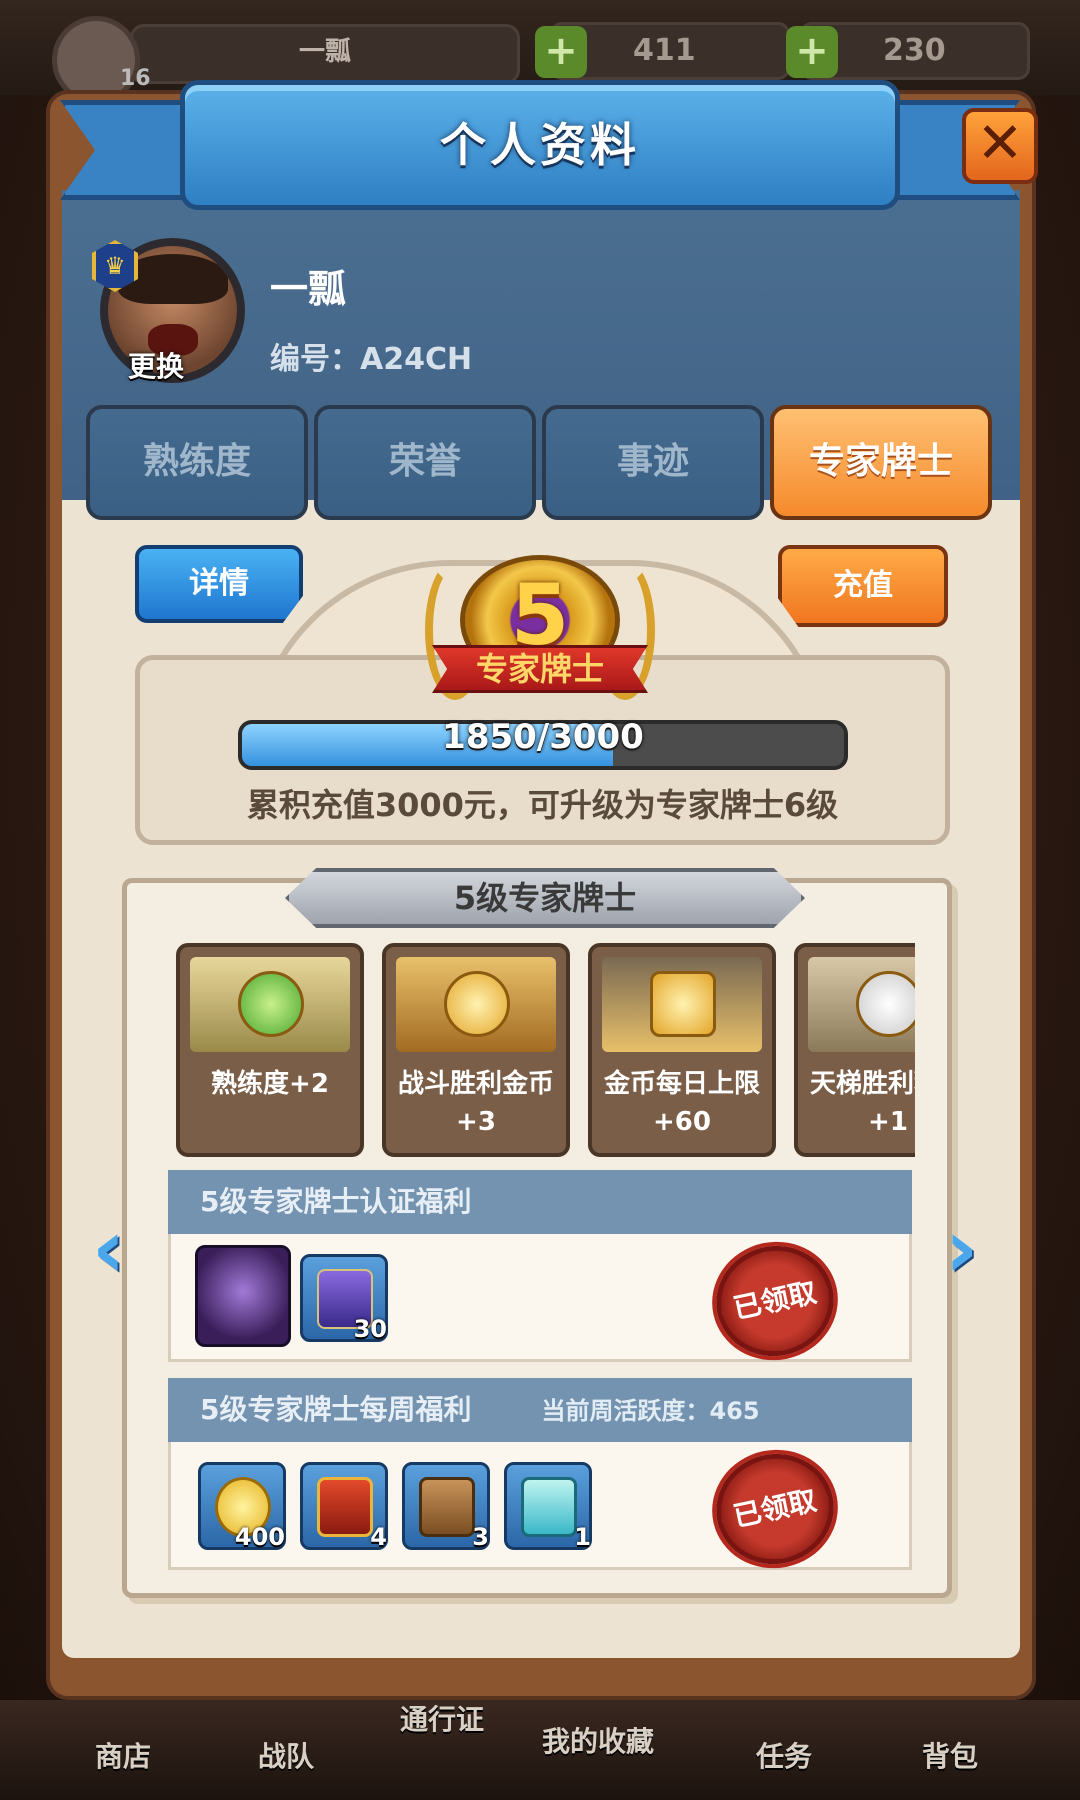 The width and height of the screenshot is (1080, 1800). I want to click on weekly-reward-header: 5级专家牌士每周福利 当前周活跃度：465, so click(540, 1410).